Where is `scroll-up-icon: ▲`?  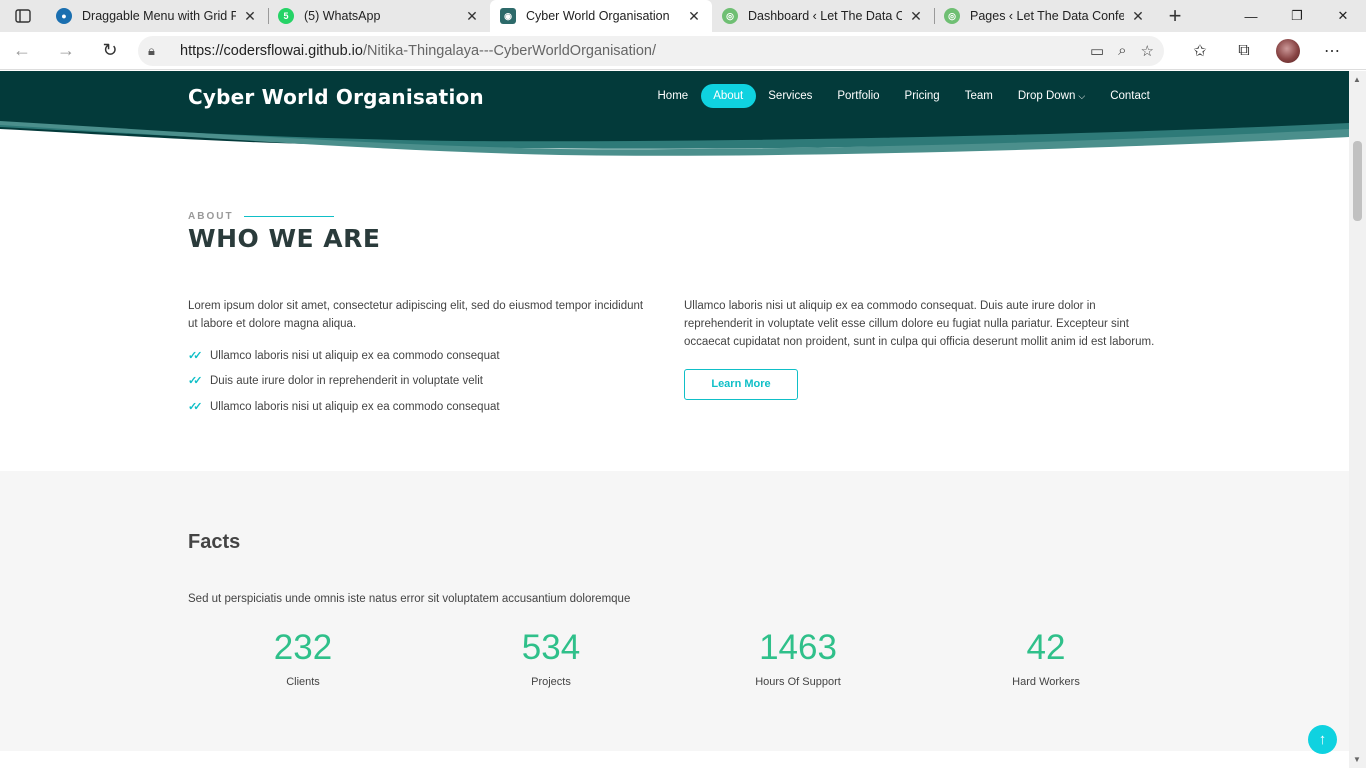
scroll-up-icon: ▲ is located at coordinates (1357, 79).